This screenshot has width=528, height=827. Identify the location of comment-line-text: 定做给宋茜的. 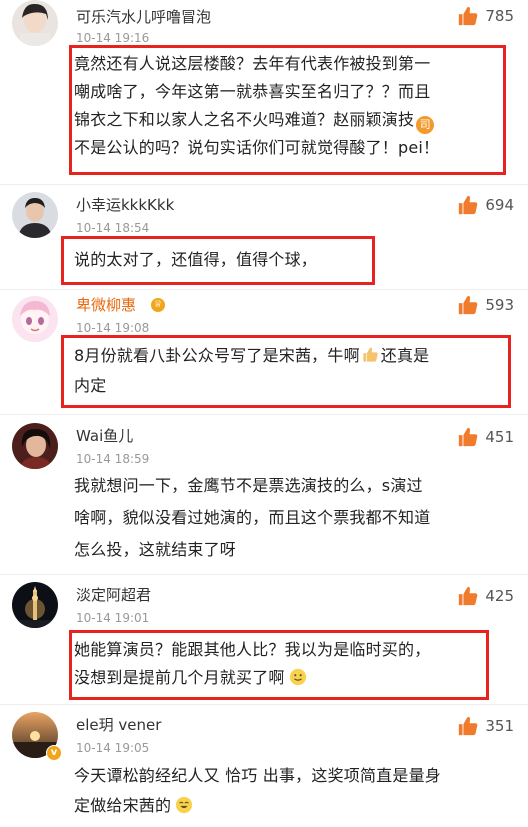
(123, 805).